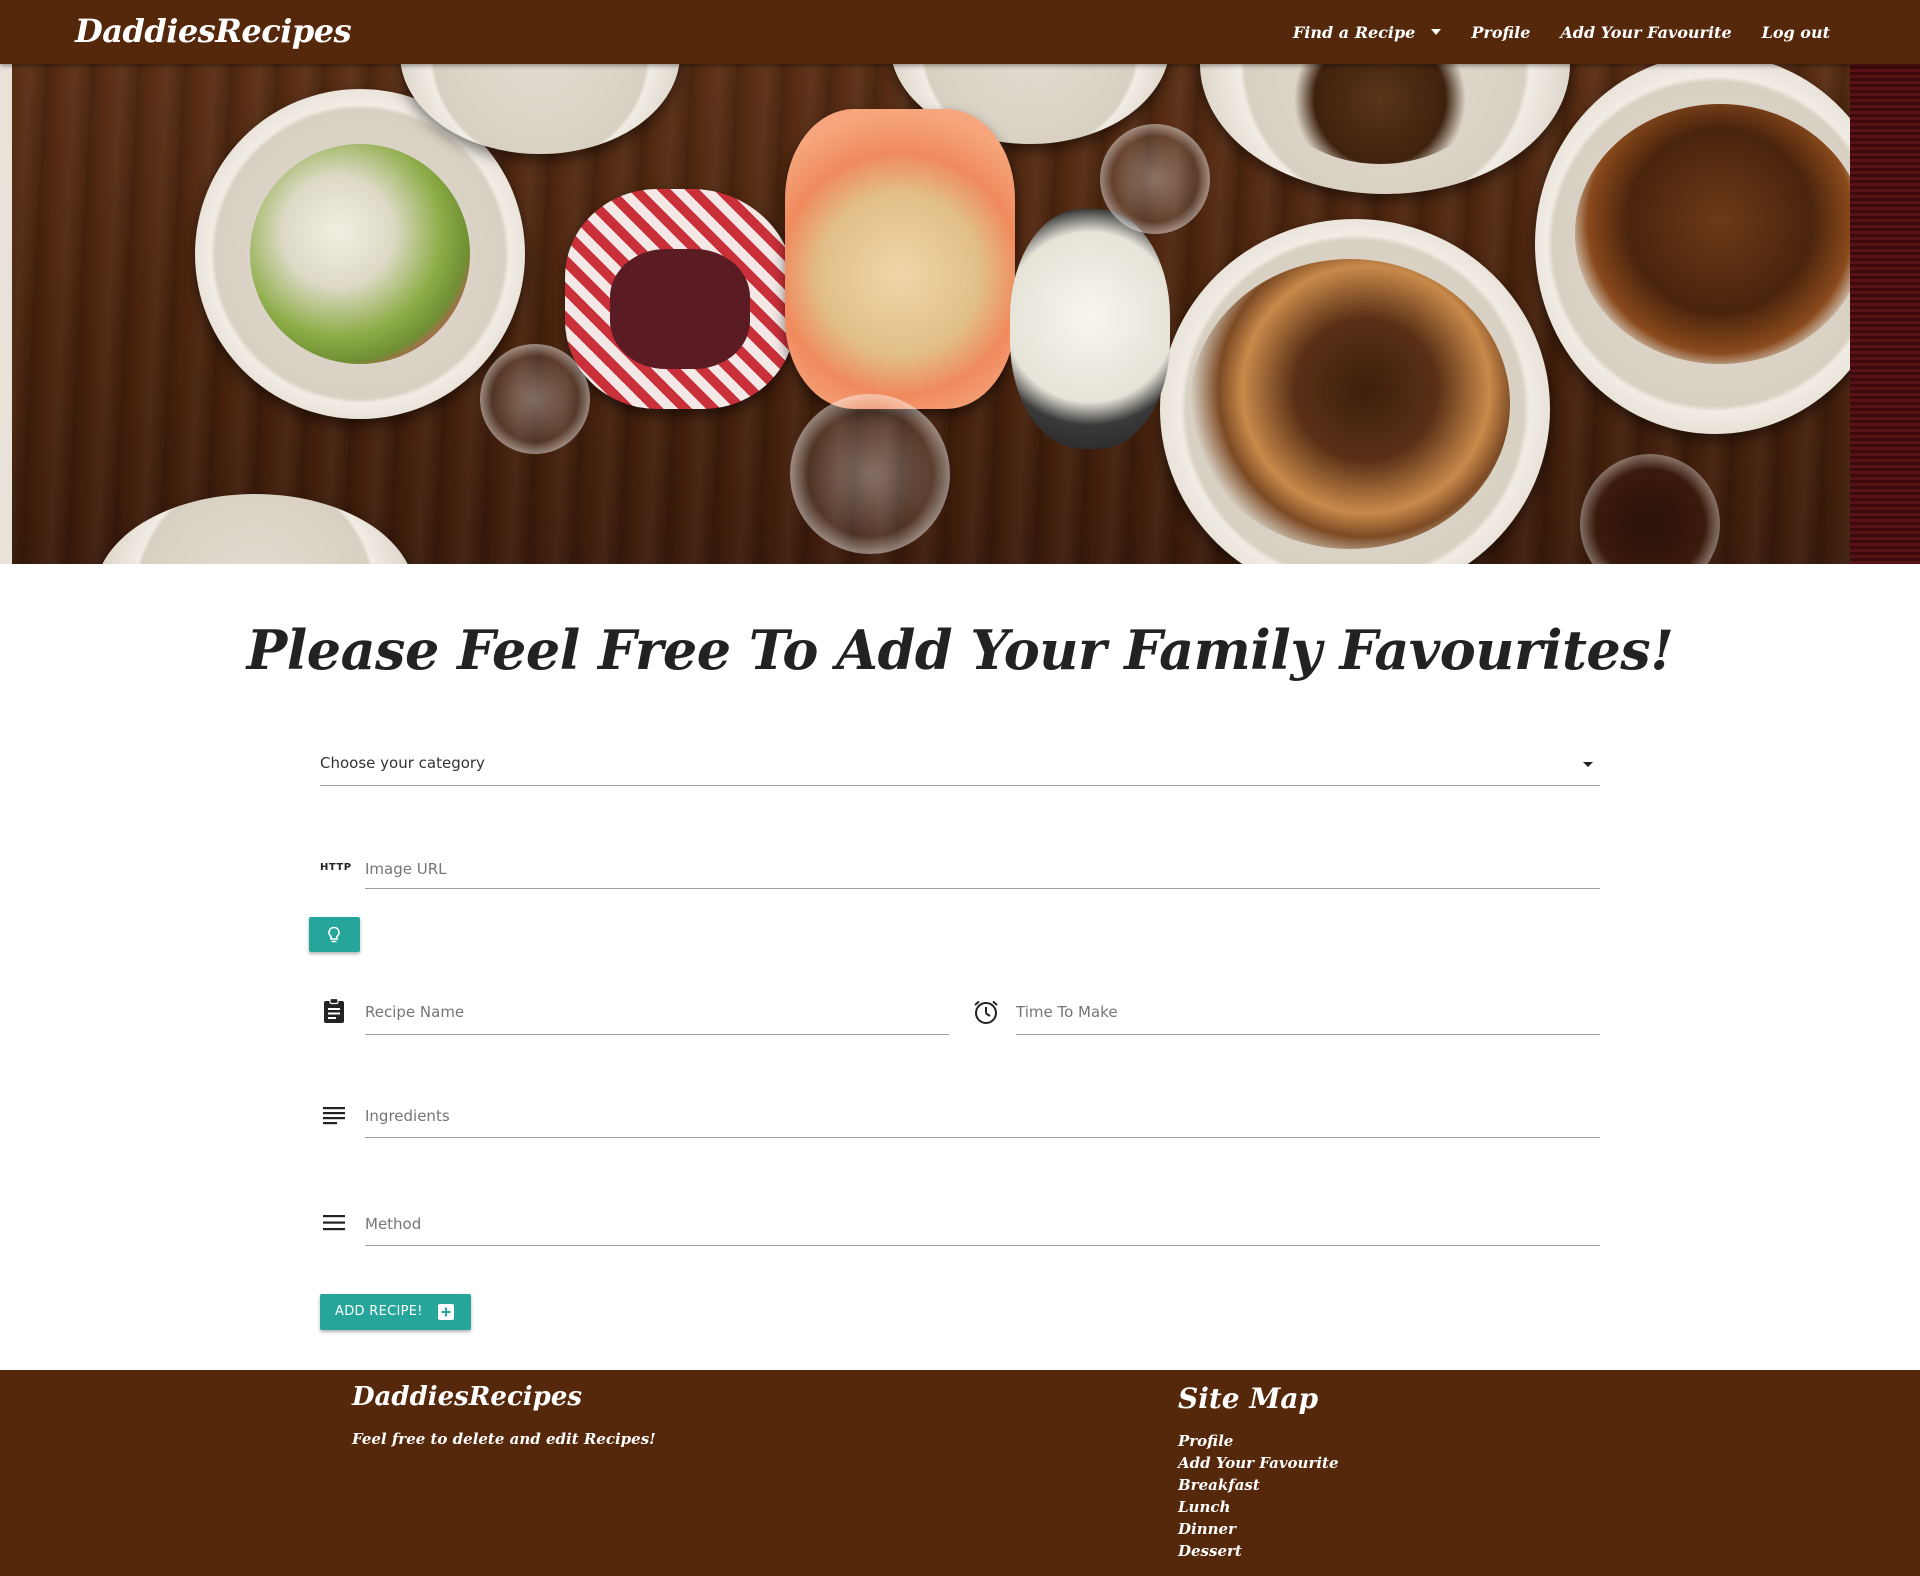 The width and height of the screenshot is (1920, 1576). Describe the element at coordinates (334, 1010) in the screenshot. I see `clipboard-icon` at that location.